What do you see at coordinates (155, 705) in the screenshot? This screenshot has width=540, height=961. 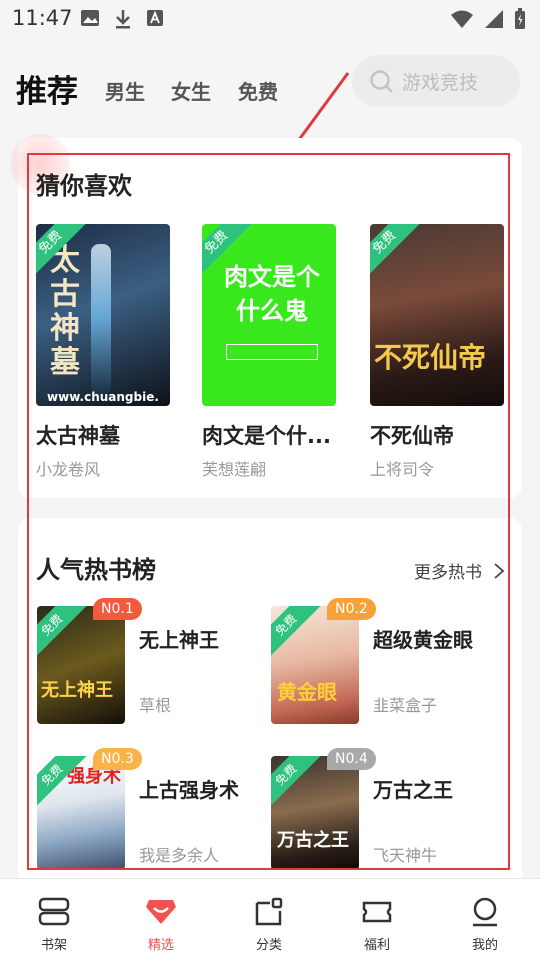 I see `book-author: 草根` at bounding box center [155, 705].